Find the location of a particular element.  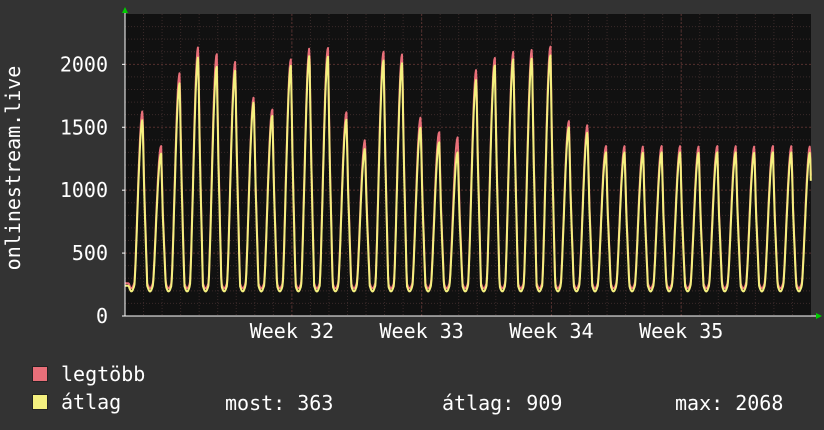

legend-item-max: legtöbb is located at coordinates (89, 374).